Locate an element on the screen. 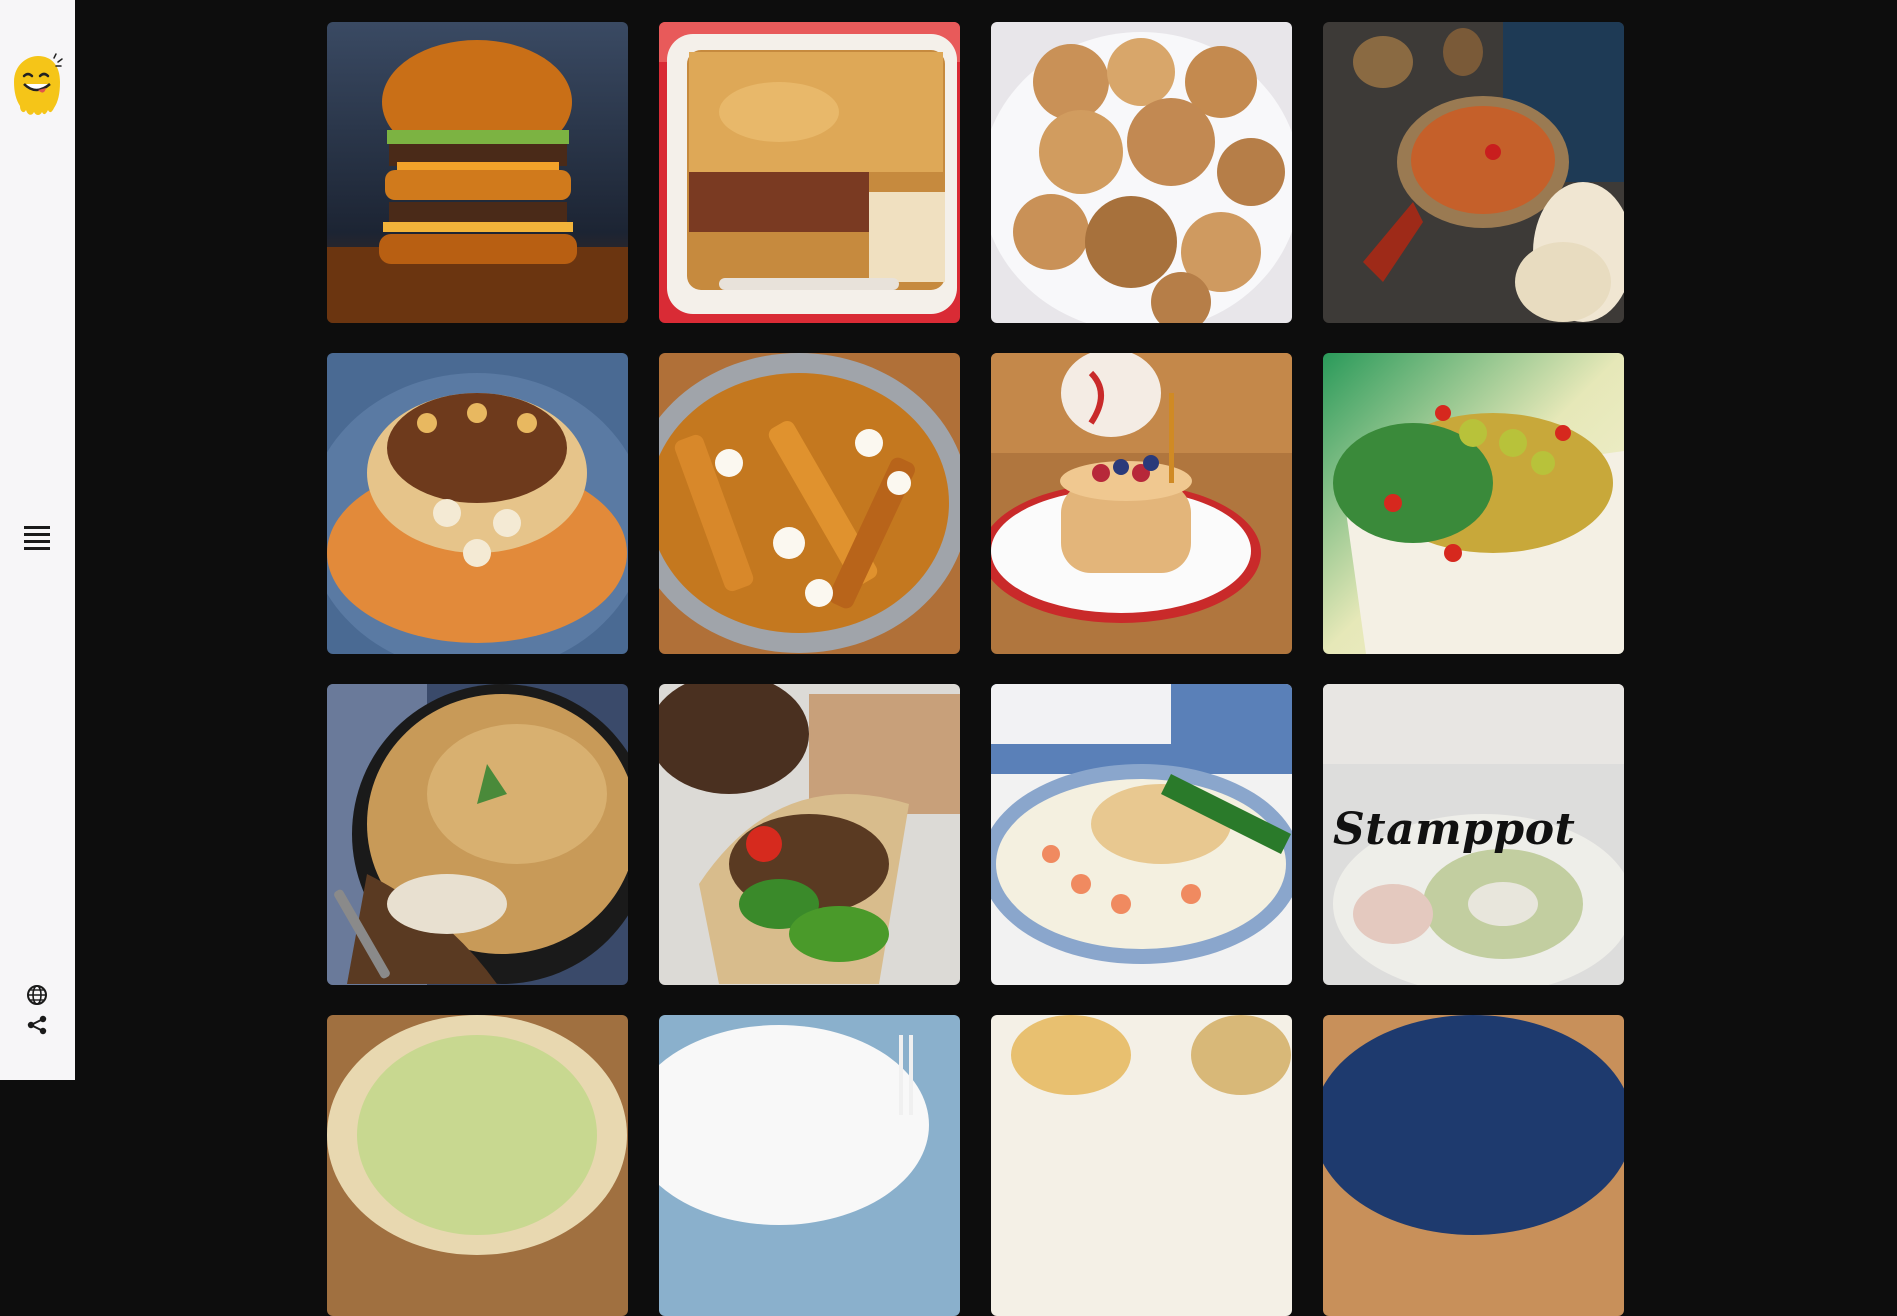 This screenshot has width=1897, height=1316. dish-tile-fish-pie is located at coordinates (1141, 834).